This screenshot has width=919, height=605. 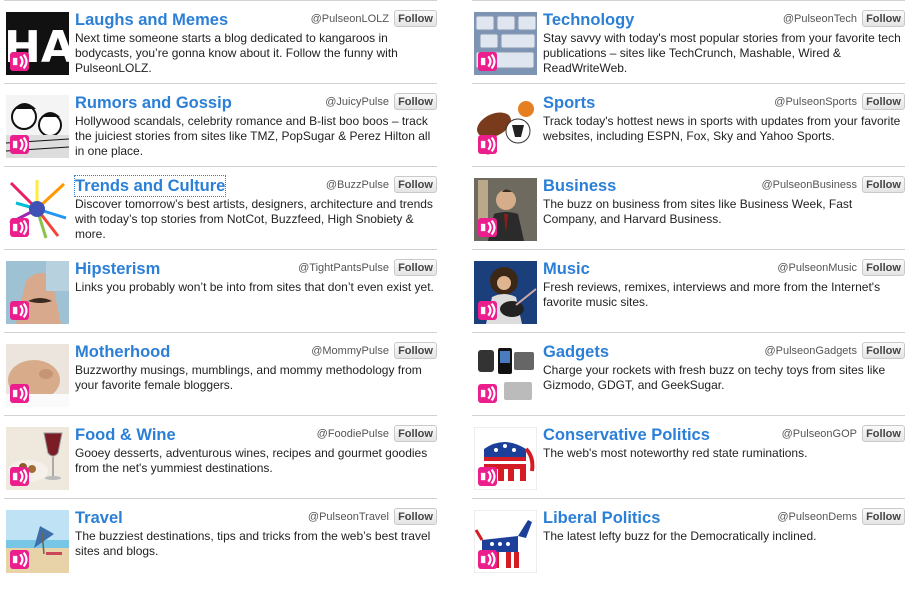 What do you see at coordinates (122, 352) in the screenshot?
I see `channel-title: Motherhood` at bounding box center [122, 352].